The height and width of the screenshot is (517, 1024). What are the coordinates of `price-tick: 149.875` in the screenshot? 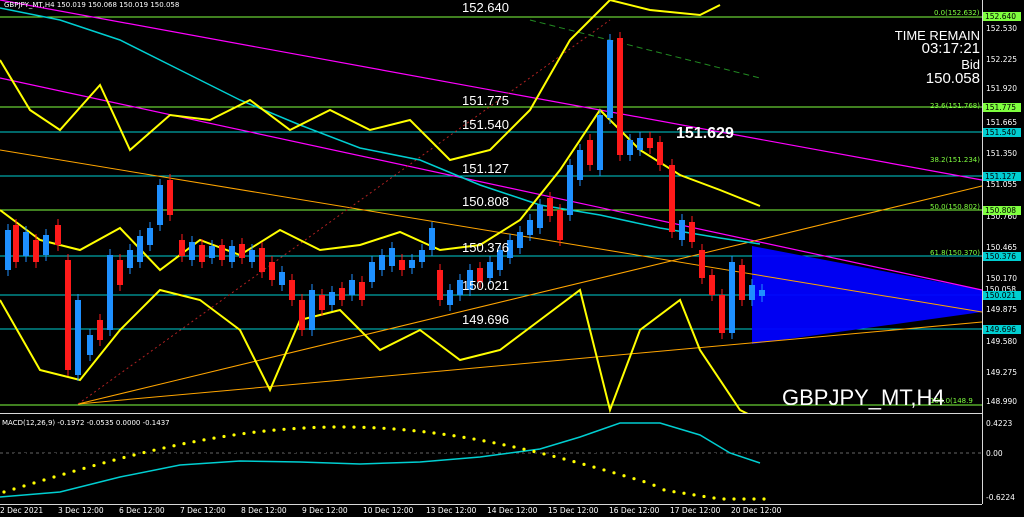 It's located at (1002, 309).